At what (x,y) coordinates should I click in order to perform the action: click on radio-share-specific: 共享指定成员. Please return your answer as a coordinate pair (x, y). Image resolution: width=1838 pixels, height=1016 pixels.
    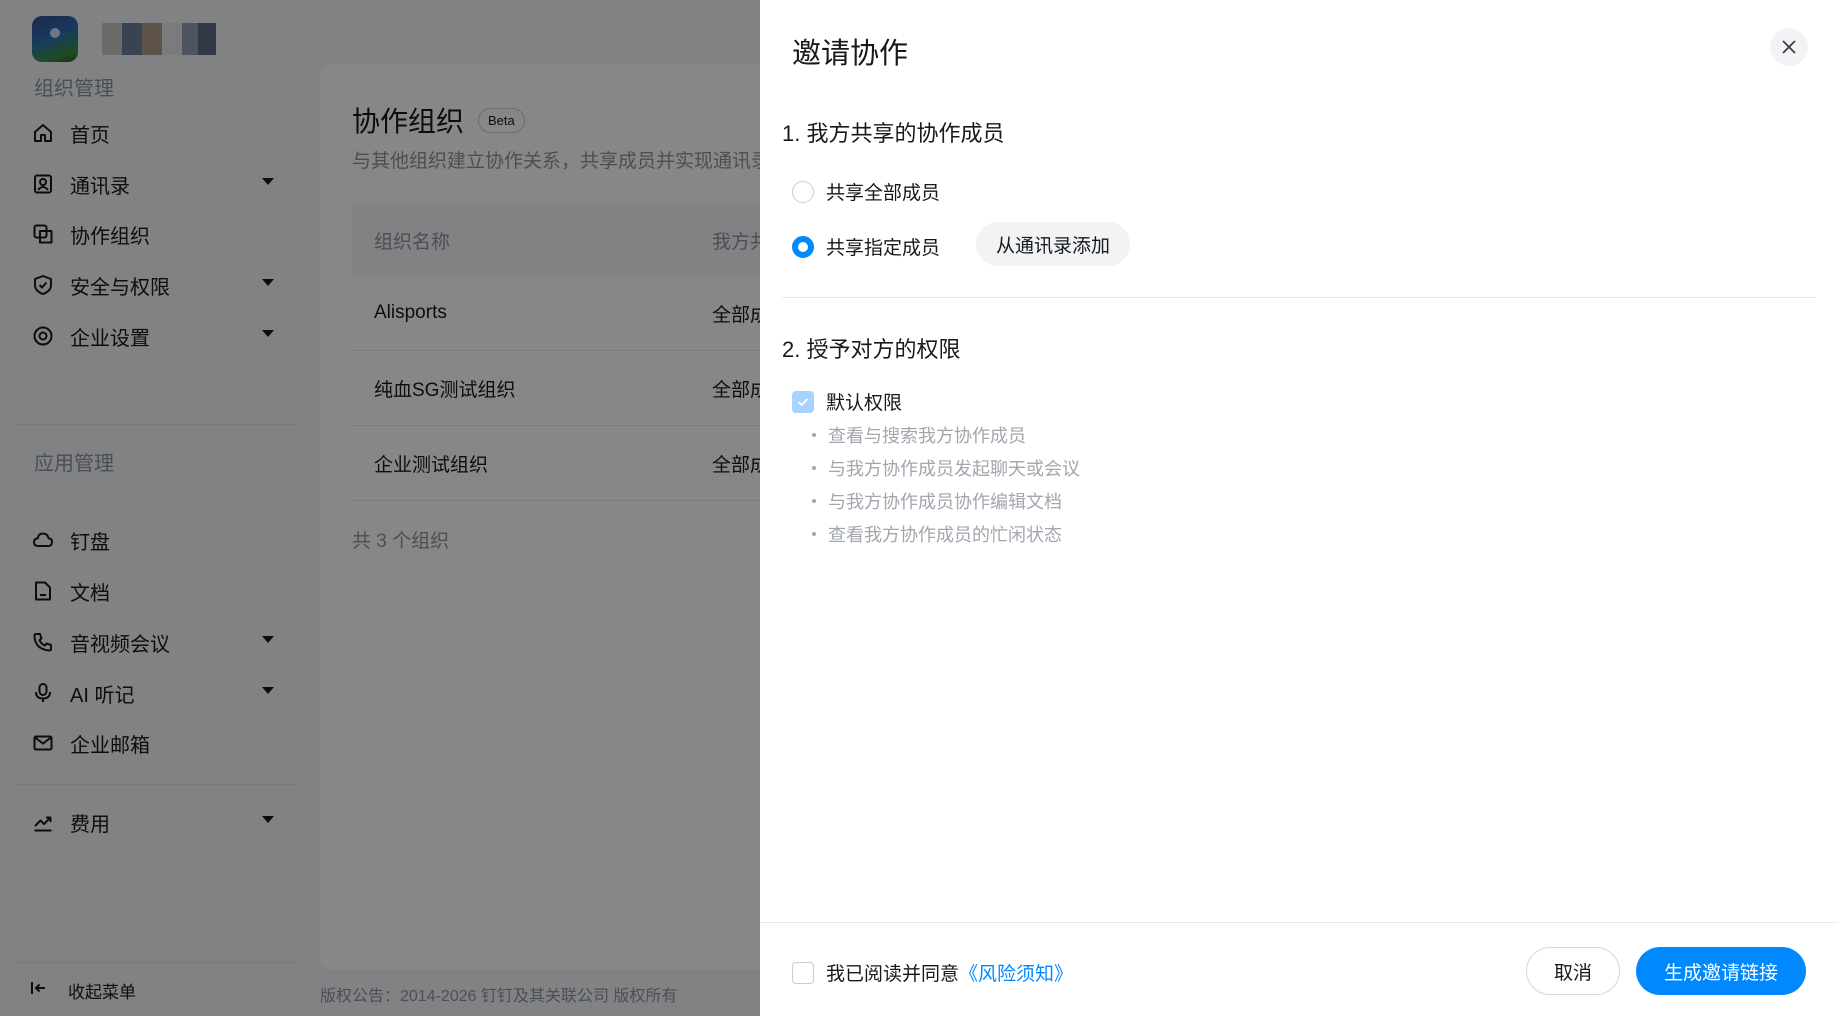
    Looking at the image, I should click on (866, 246).